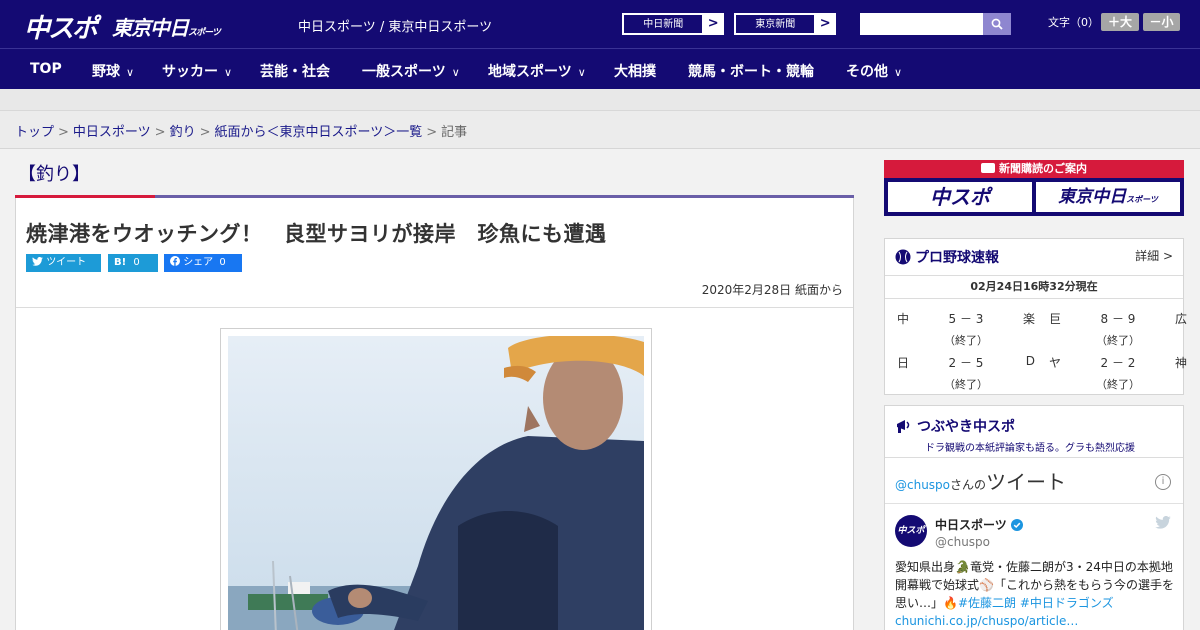 The height and width of the screenshot is (630, 1200). I want to click on away-team: 楽, so click(1028, 319).